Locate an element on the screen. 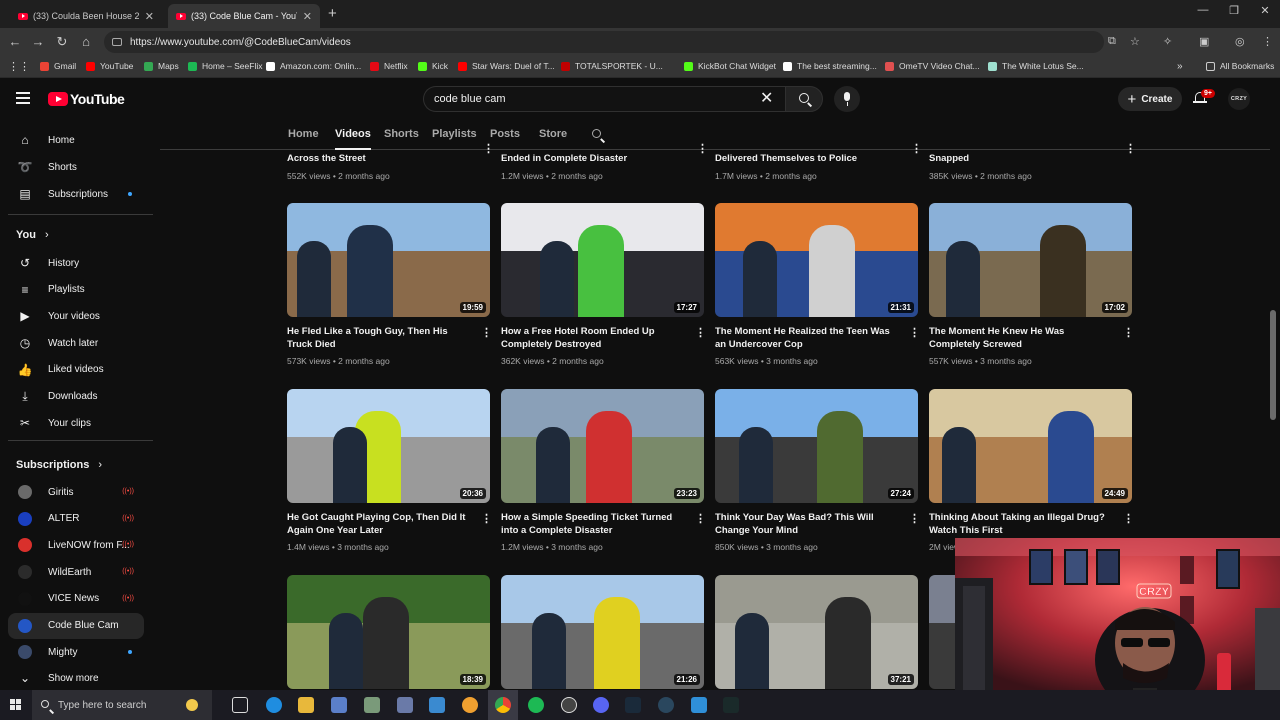 This screenshot has width=1280, height=720. bookmark-item: YouTube is located at coordinates (109, 66).